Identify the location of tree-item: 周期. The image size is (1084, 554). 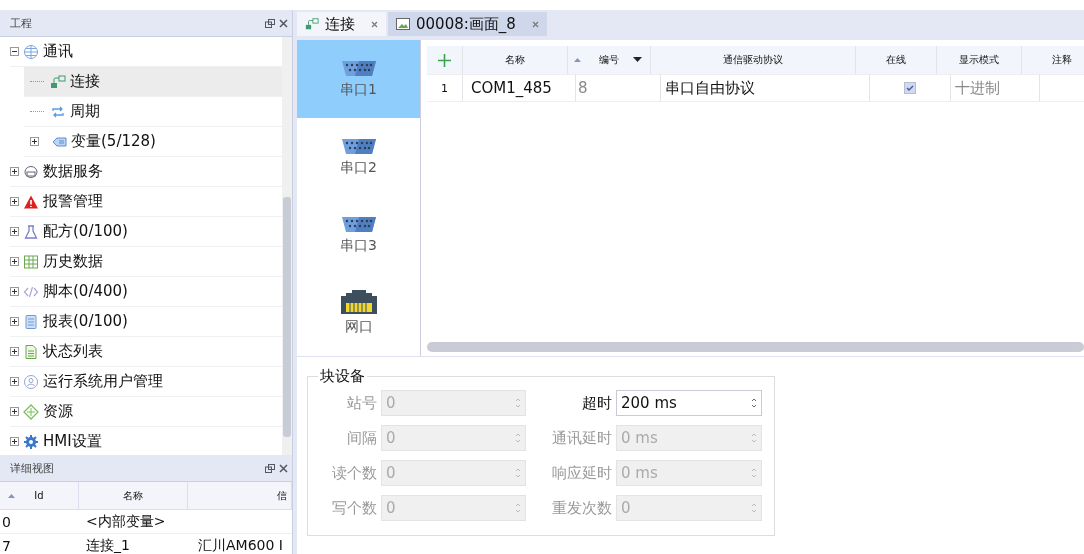
(85, 111).